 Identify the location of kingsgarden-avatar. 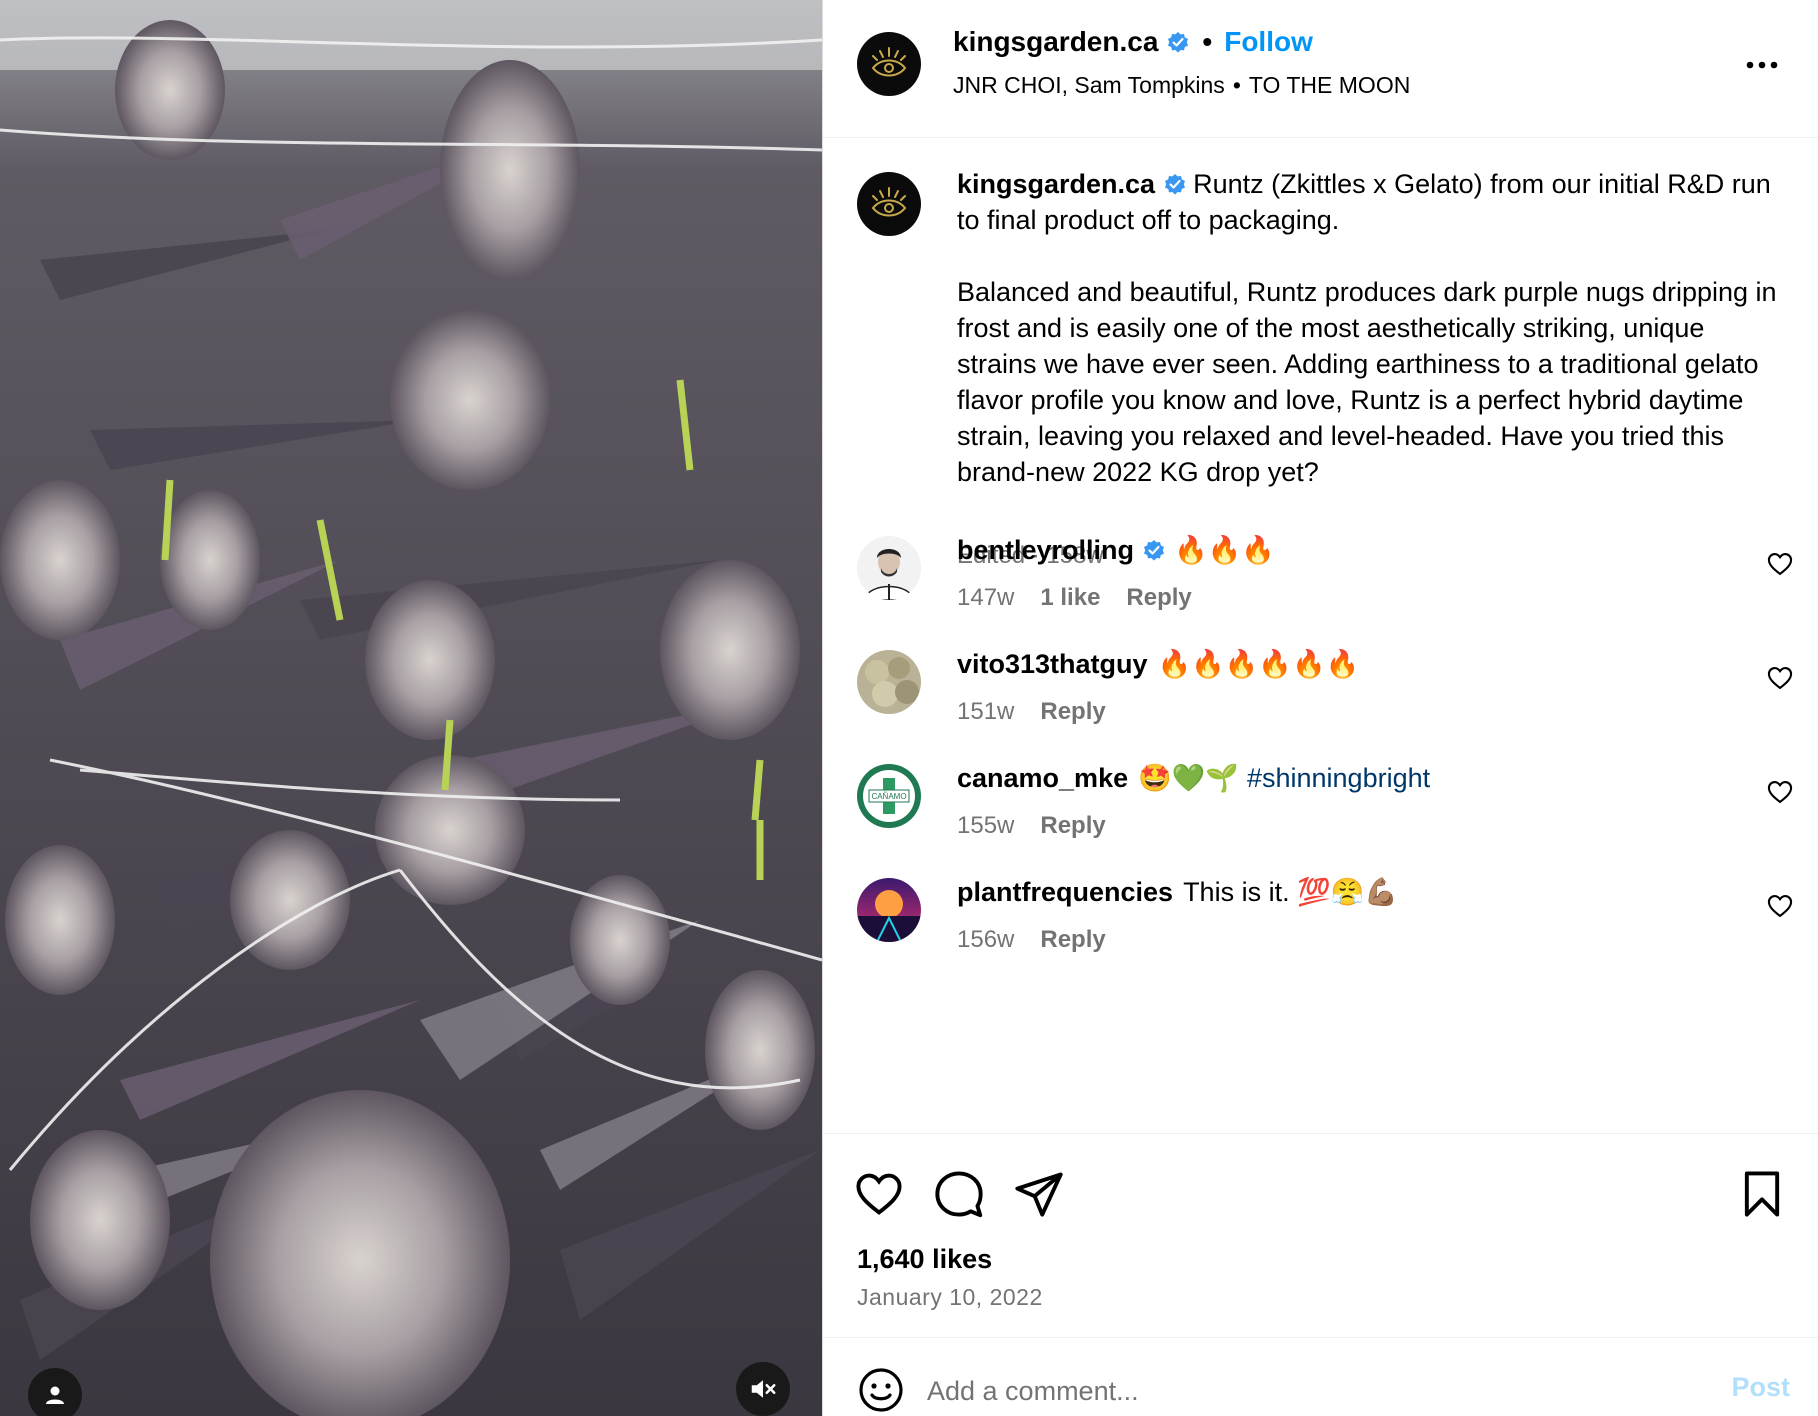
(889, 64).